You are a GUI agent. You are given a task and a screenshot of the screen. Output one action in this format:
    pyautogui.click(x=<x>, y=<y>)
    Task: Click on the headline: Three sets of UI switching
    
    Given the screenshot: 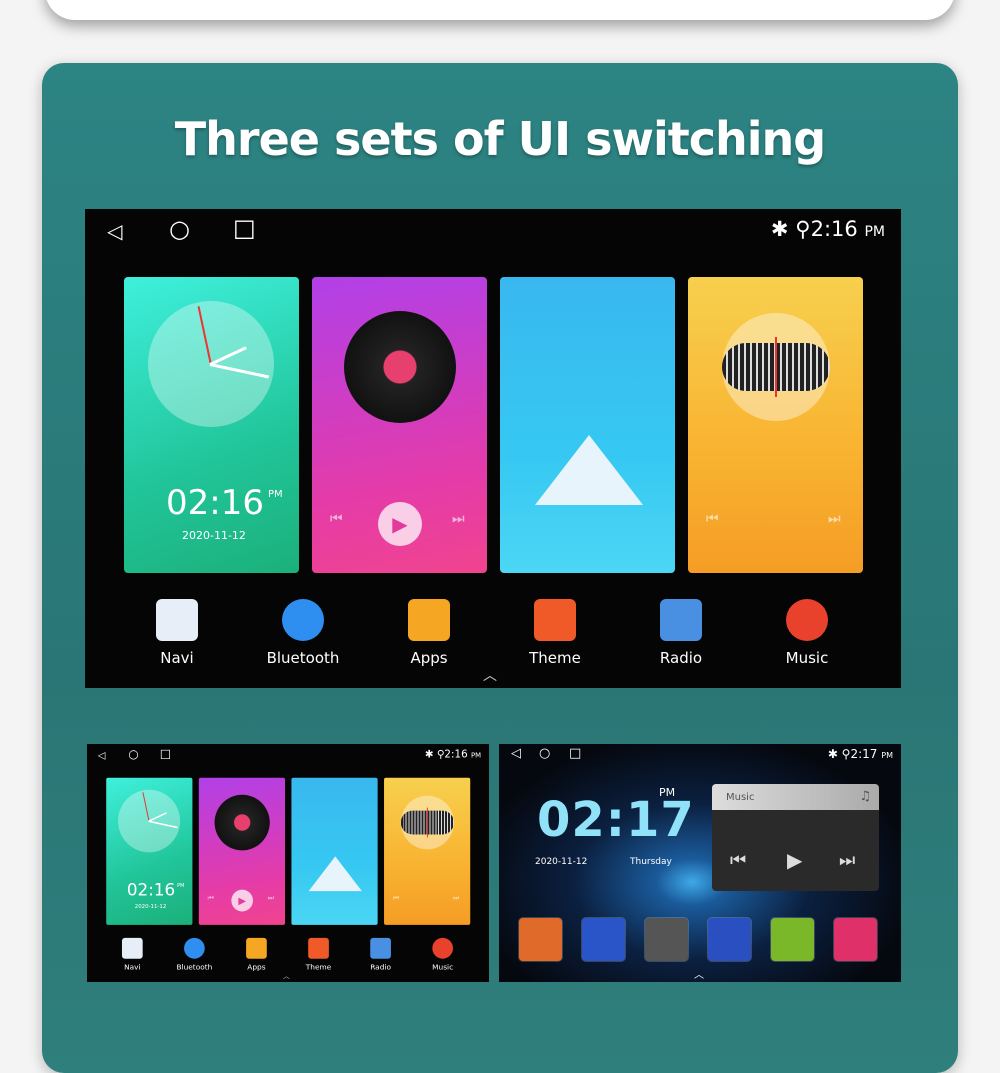 What is the action you would take?
    pyautogui.click(x=500, y=139)
    